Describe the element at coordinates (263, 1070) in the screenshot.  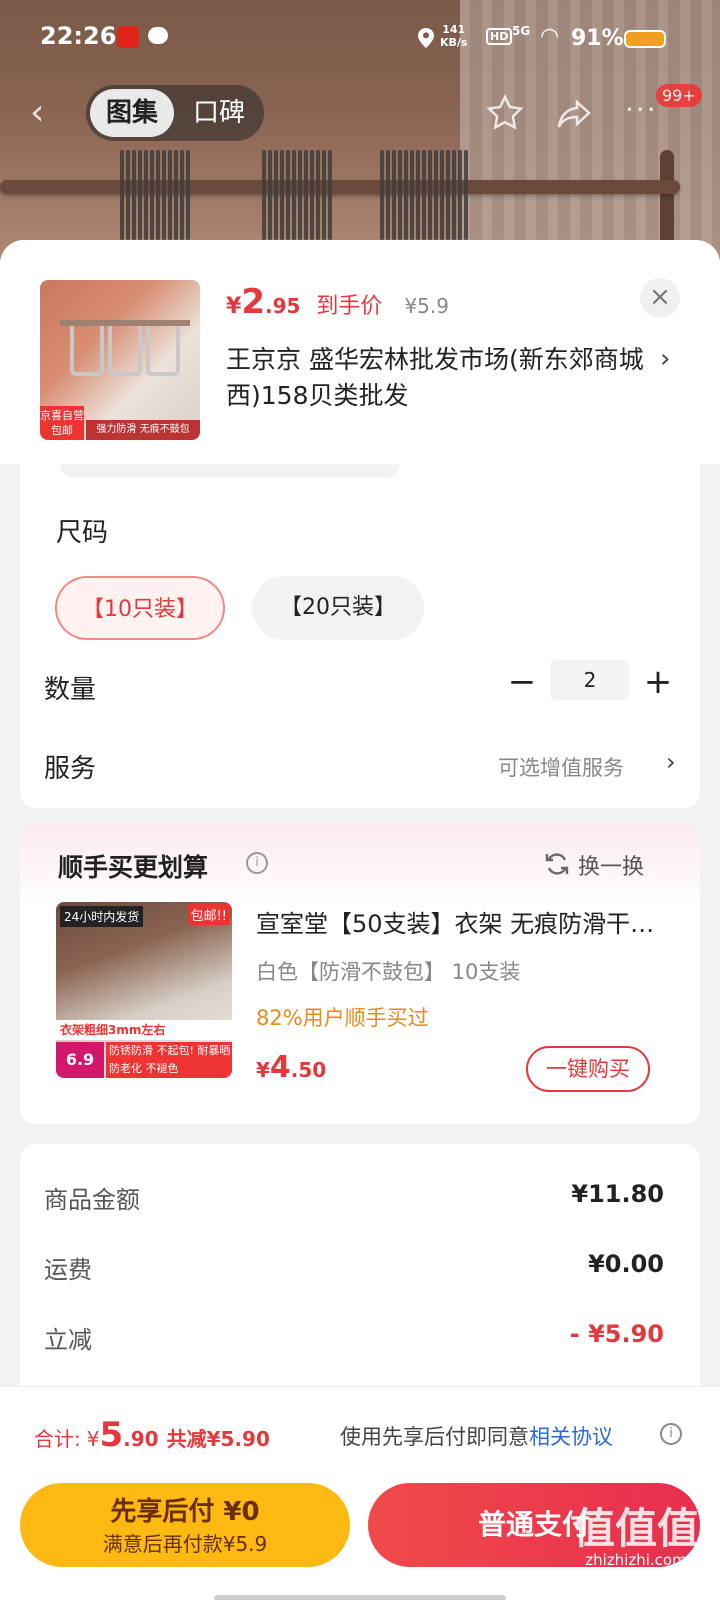
I see `upsell-price-currency: ¥` at that location.